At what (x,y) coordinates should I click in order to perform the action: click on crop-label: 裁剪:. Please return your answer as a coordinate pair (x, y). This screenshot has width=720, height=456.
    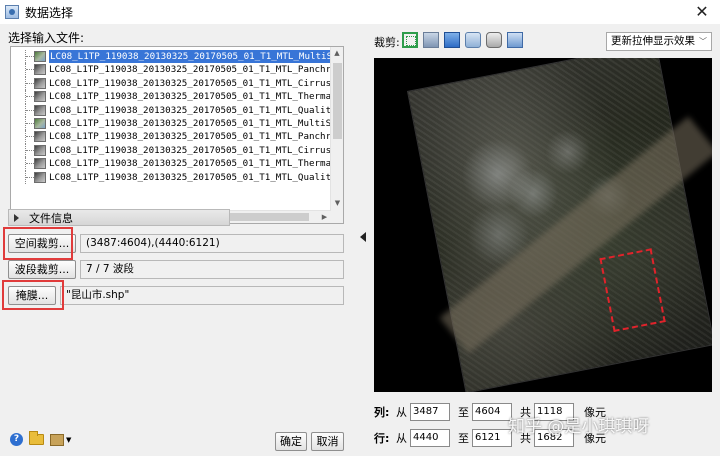
    Looking at the image, I should click on (387, 42).